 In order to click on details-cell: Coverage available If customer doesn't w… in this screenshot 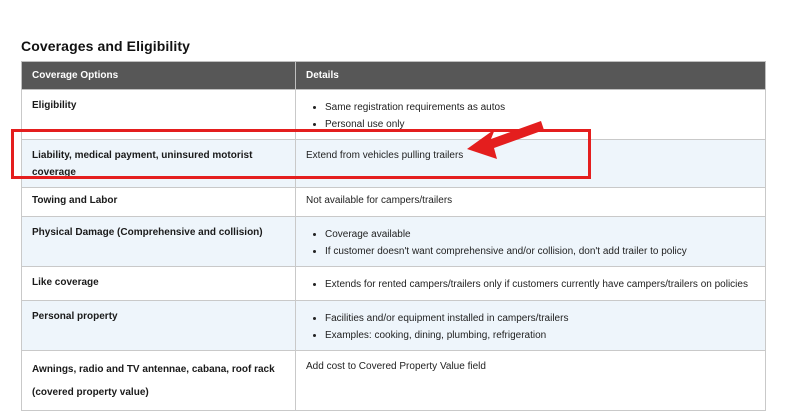, I will do `click(530, 241)`.